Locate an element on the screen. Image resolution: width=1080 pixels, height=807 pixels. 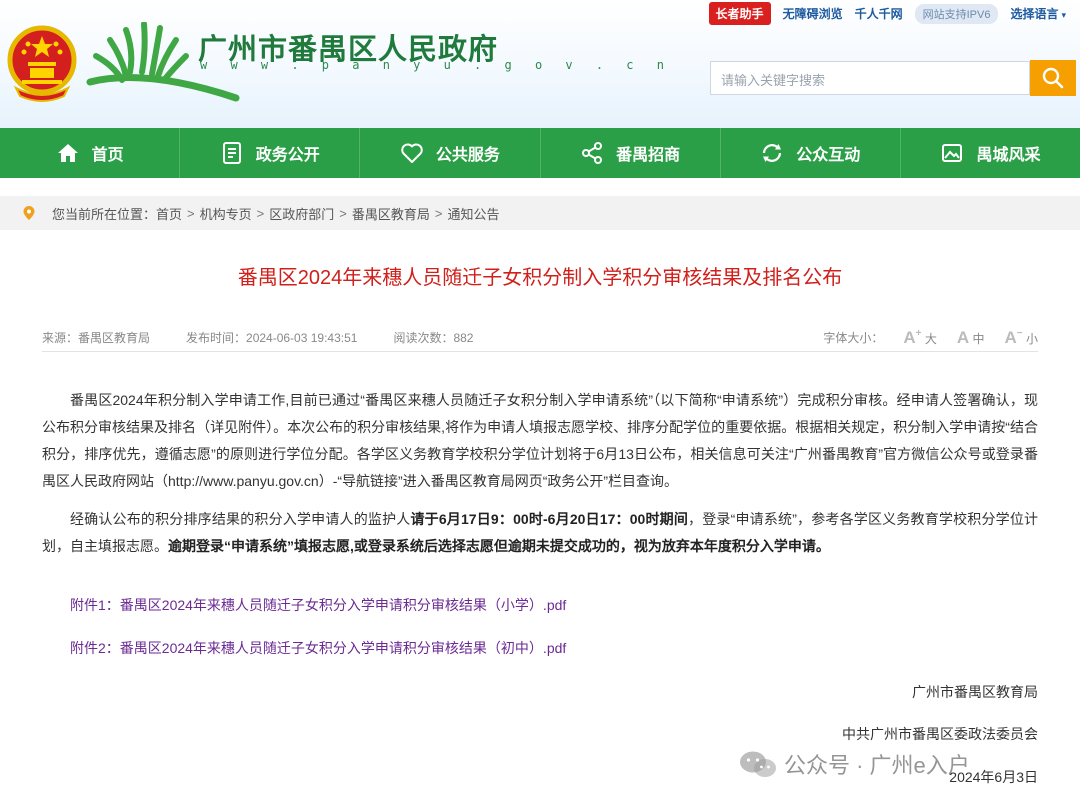
home-icon is located at coordinates (67, 153).